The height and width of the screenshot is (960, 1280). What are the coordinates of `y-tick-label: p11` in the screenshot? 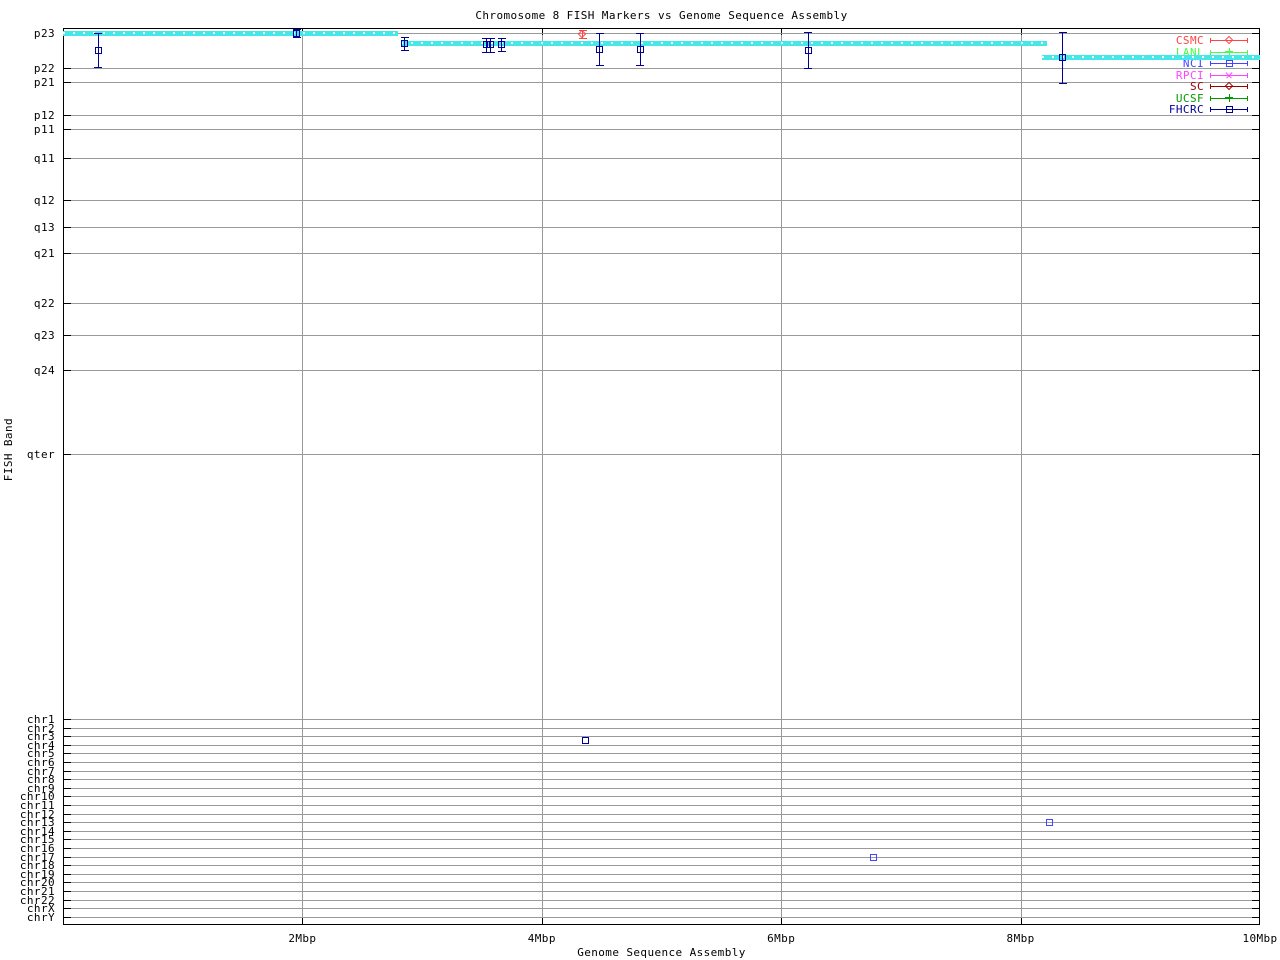 It's located at (44, 129).